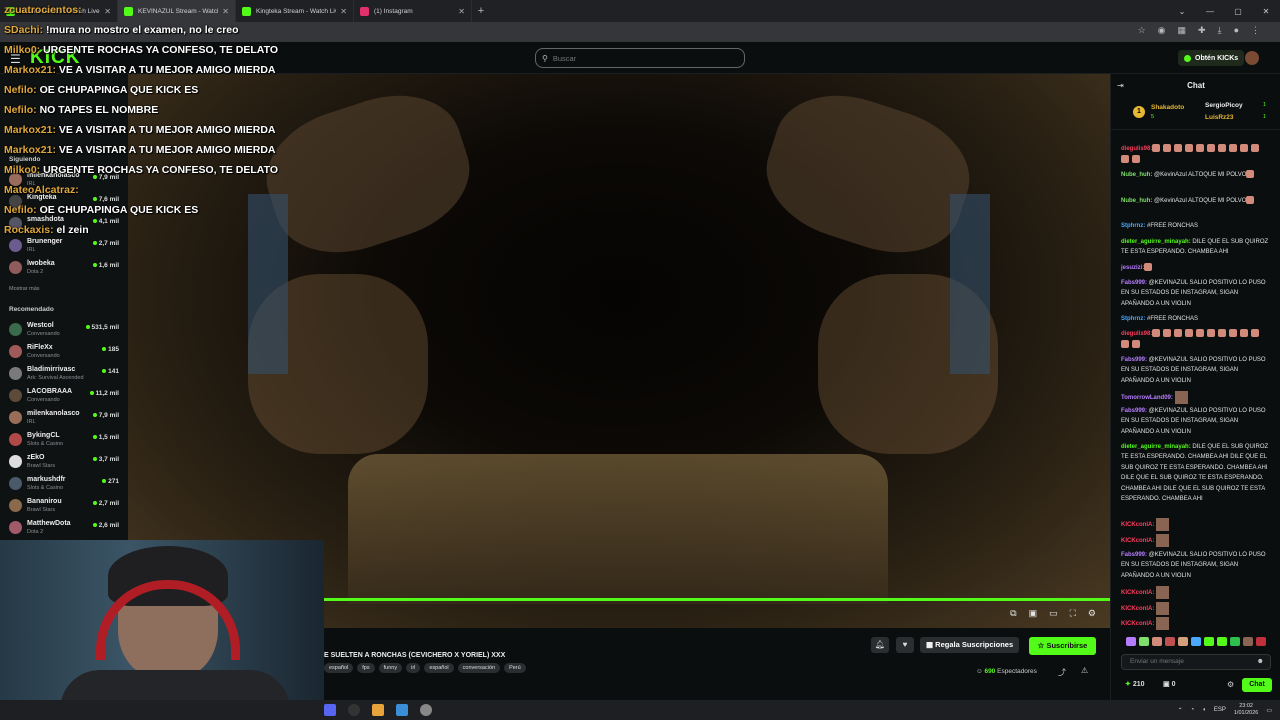 This screenshot has width=1280, height=720. I want to click on new-tab-button: +, so click(481, 11).